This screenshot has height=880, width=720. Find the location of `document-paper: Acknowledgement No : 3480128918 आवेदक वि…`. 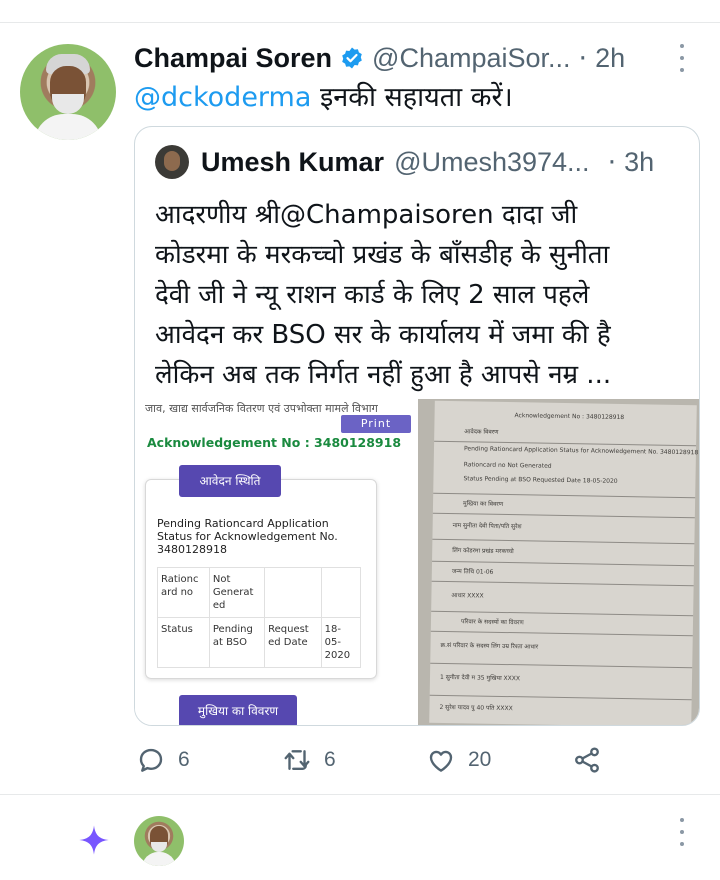

document-paper: Acknowledgement No : 3480128918 आवेदक वि… is located at coordinates (564, 562).